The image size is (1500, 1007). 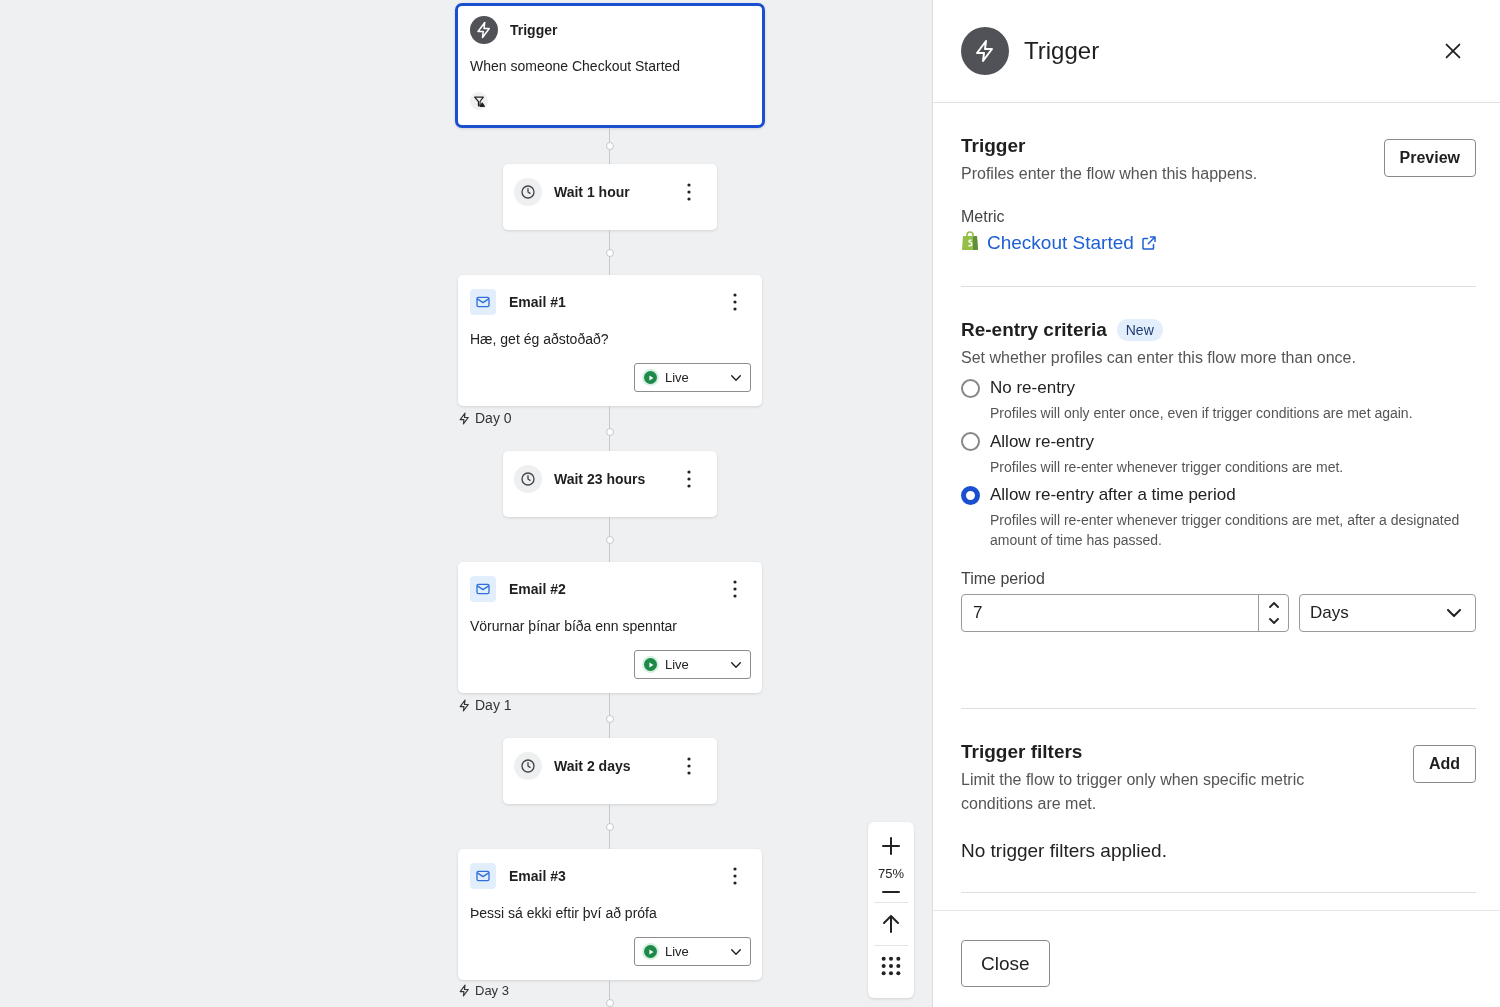 I want to click on zoom-level: 75%, so click(x=891, y=873).